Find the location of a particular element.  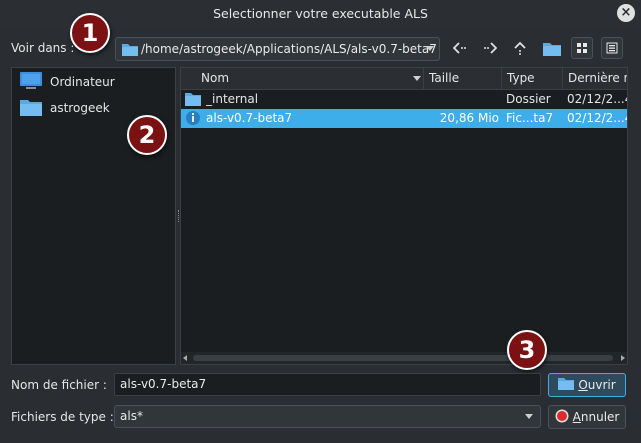

parent-directory-icon is located at coordinates (520, 48).